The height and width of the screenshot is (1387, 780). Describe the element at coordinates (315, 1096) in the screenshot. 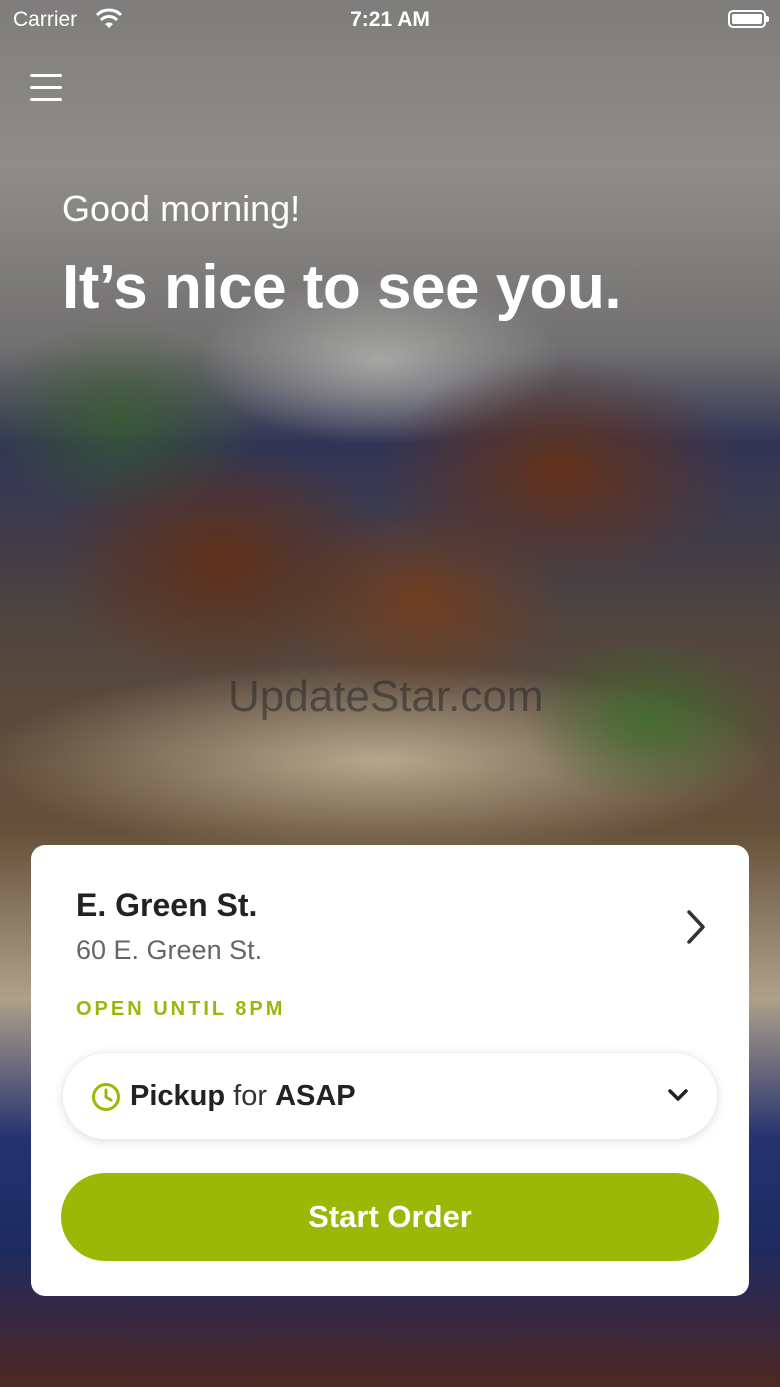

I see `pickup-time: ASAP` at that location.